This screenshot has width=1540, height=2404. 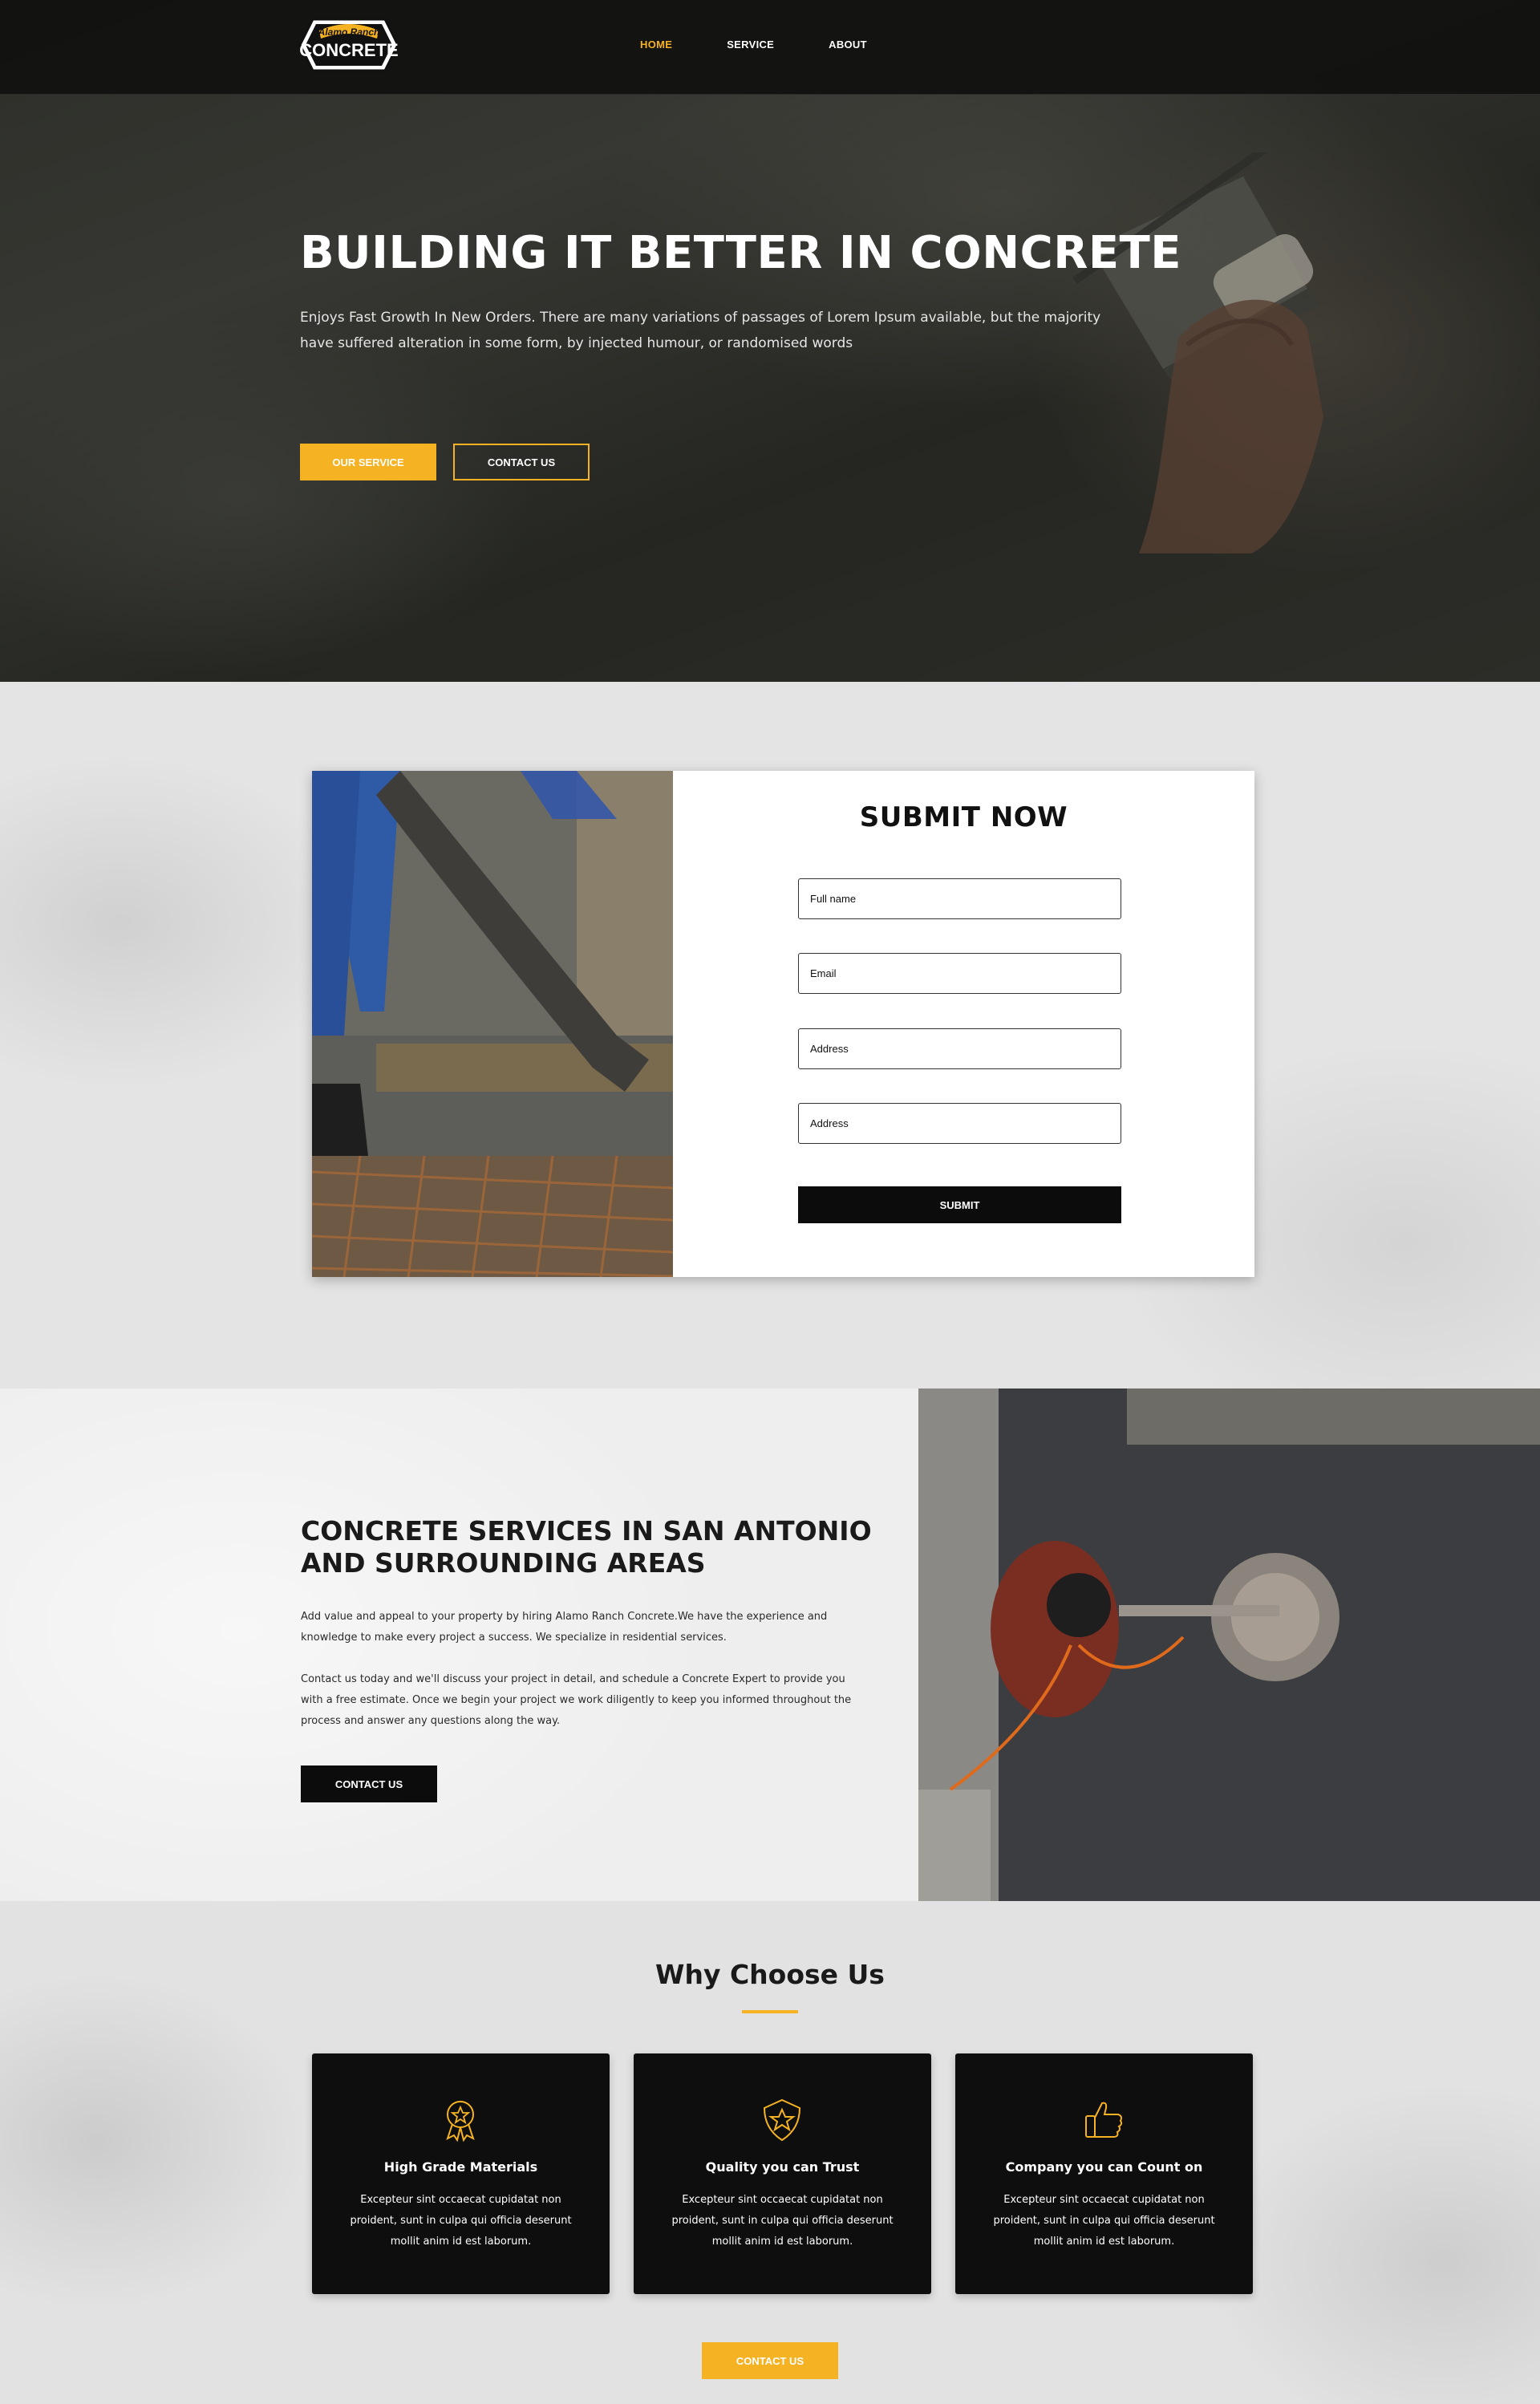 I want to click on services-contact-button: CONTACT US, so click(x=369, y=1784).